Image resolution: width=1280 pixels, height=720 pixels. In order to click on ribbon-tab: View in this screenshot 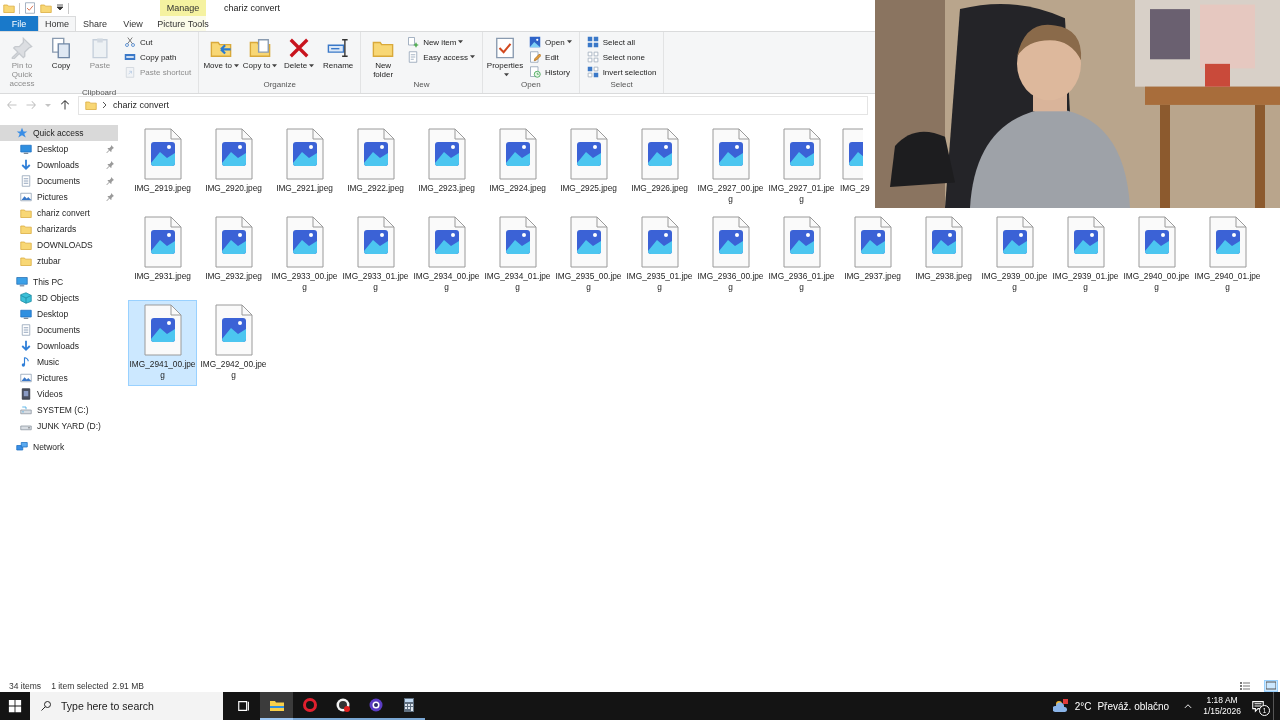, I will do `click(133, 23)`.